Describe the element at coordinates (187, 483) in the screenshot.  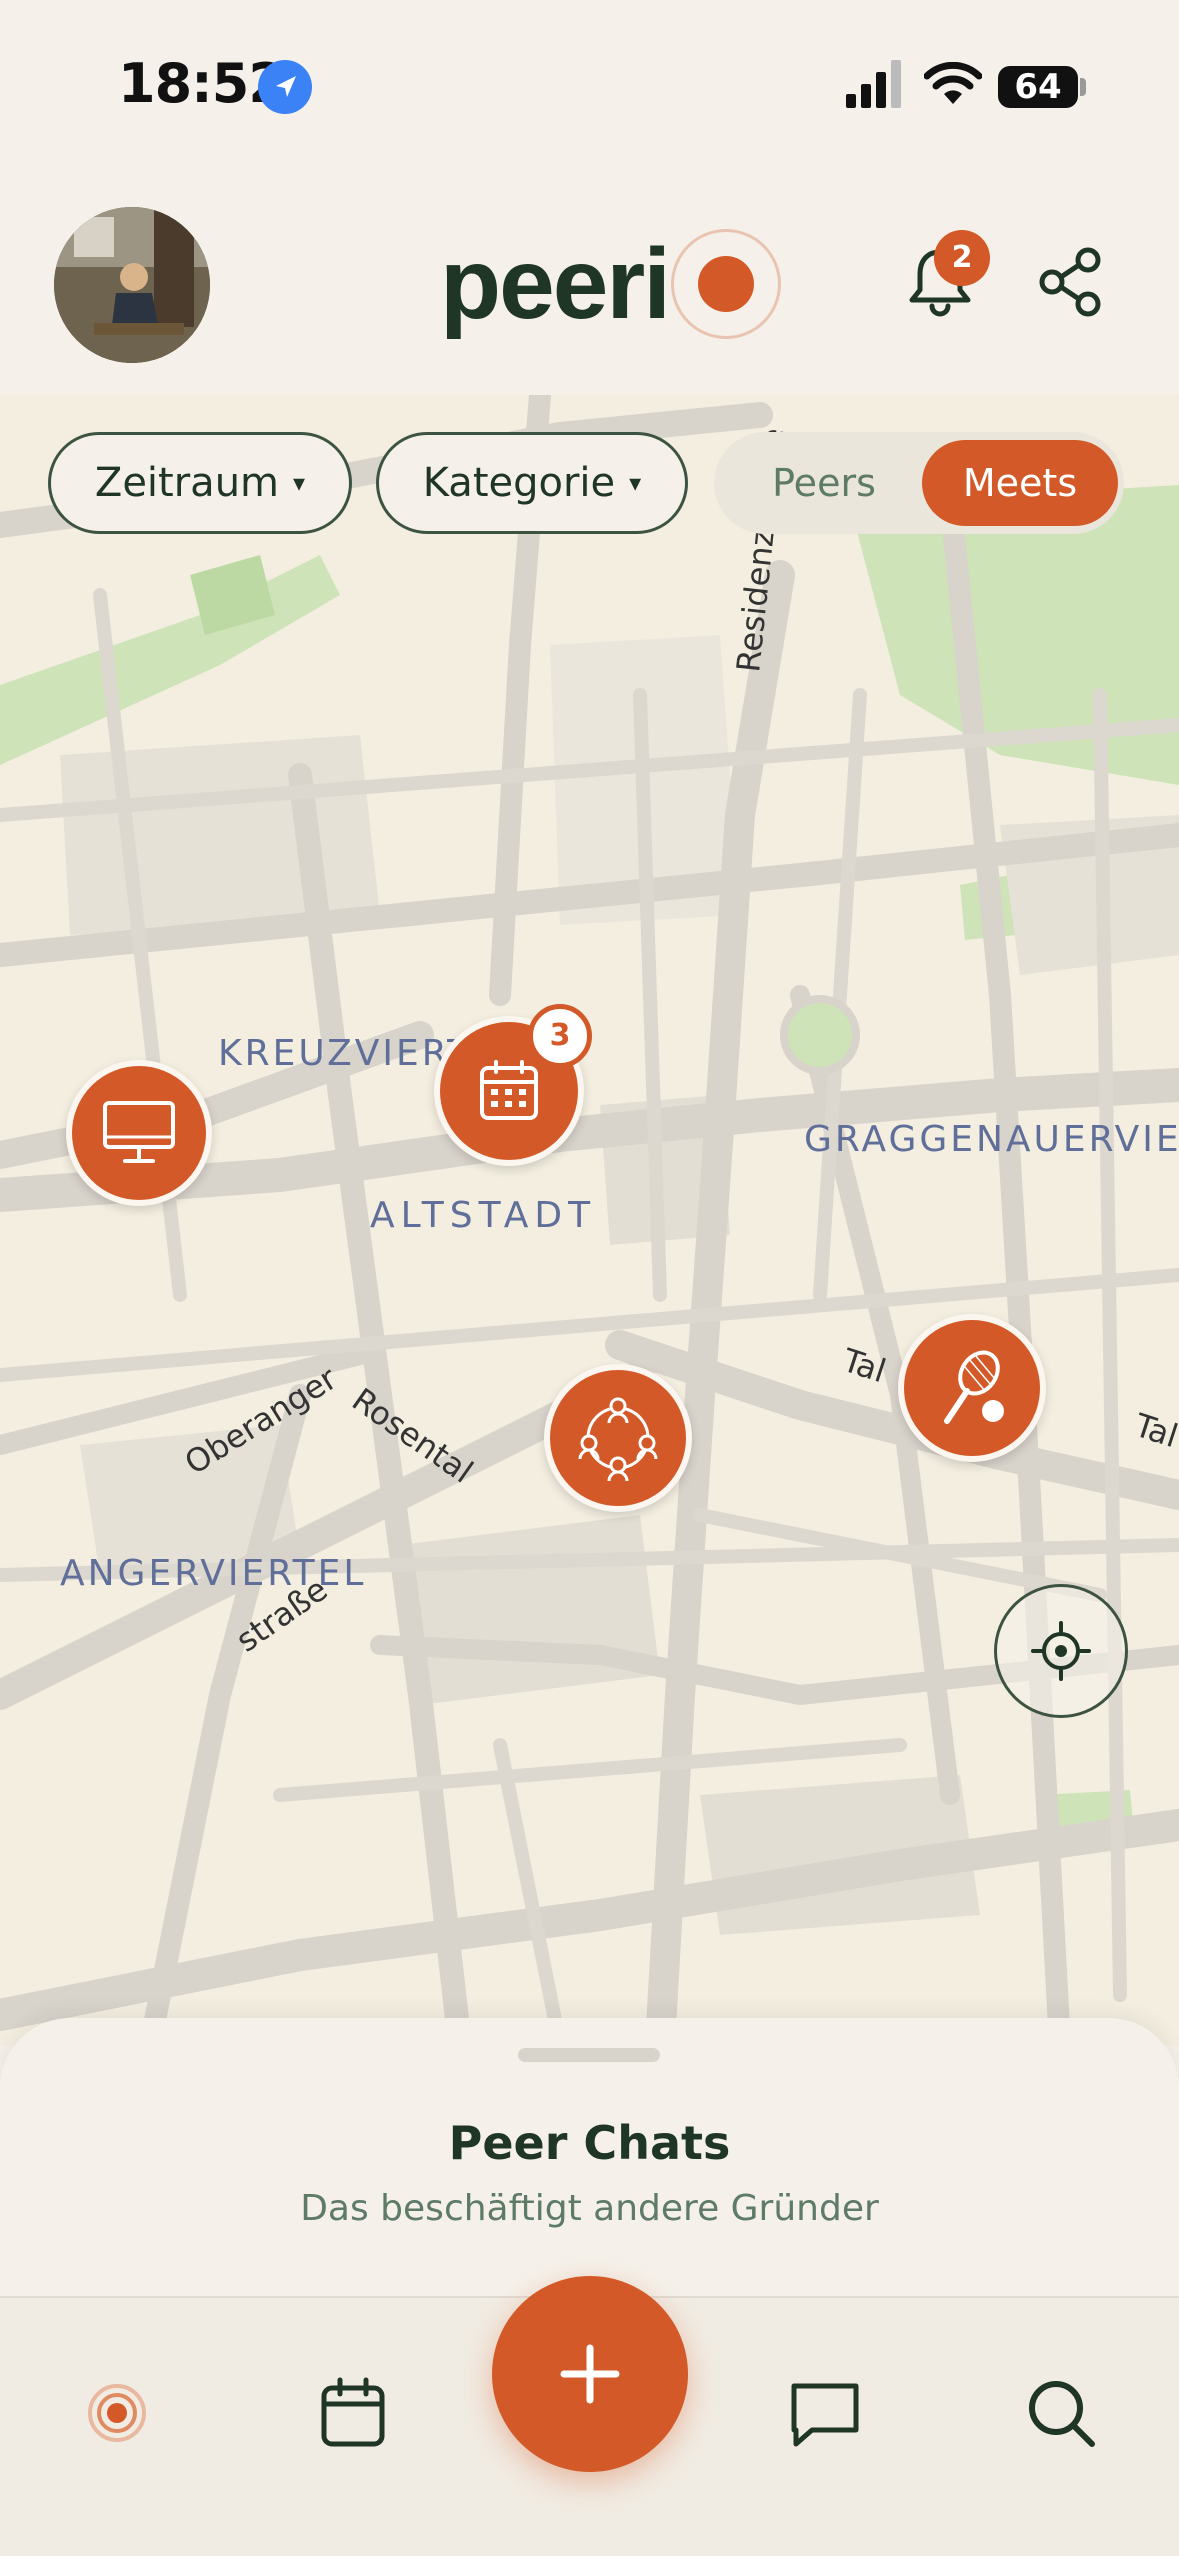
I see `filter-zeitraum-label: Zeitraum` at that location.